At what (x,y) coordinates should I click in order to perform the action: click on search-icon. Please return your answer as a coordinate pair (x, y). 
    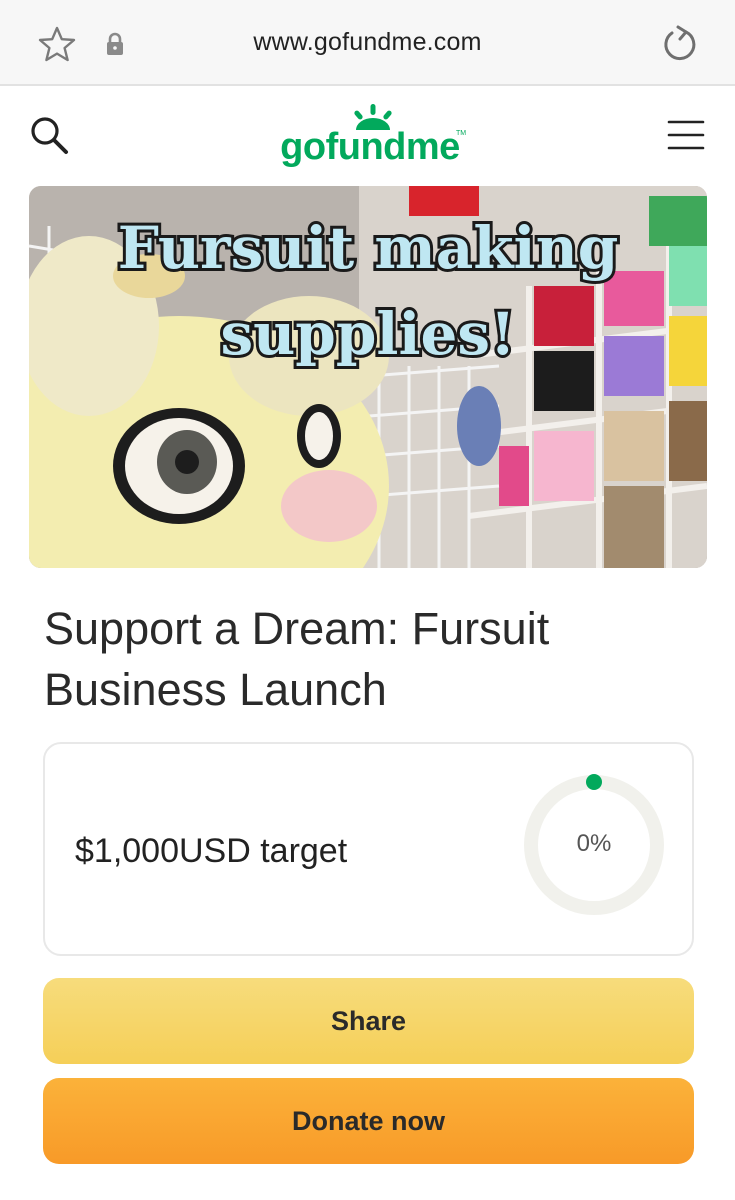
    Looking at the image, I should click on (50, 136).